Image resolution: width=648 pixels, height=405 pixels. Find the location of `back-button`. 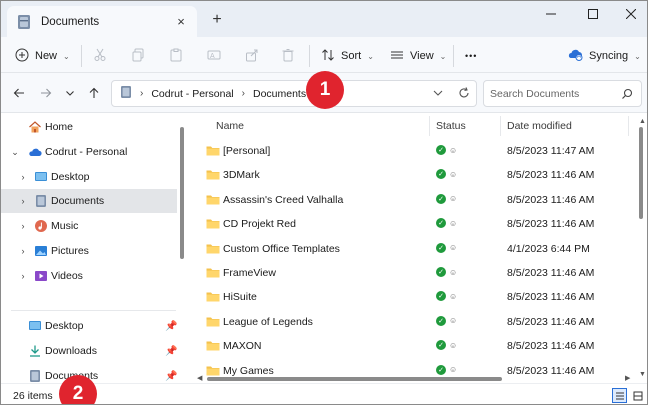

back-button is located at coordinates (19, 93).